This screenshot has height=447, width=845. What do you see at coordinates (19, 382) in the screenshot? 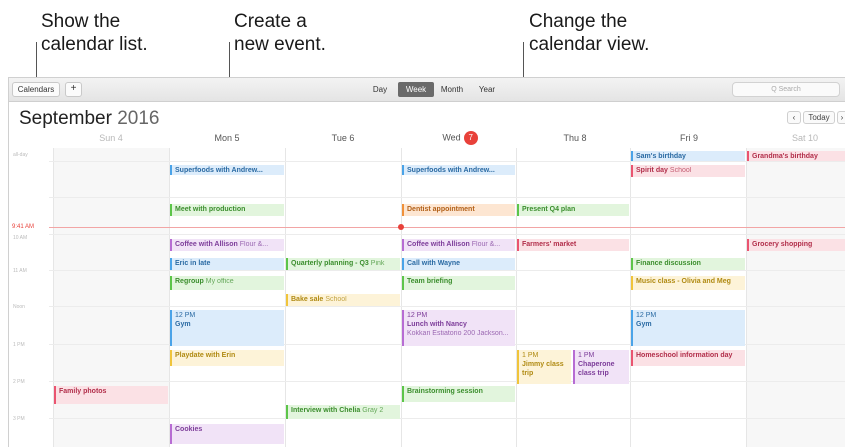
I see `time-label-2: 2 PM` at bounding box center [19, 382].